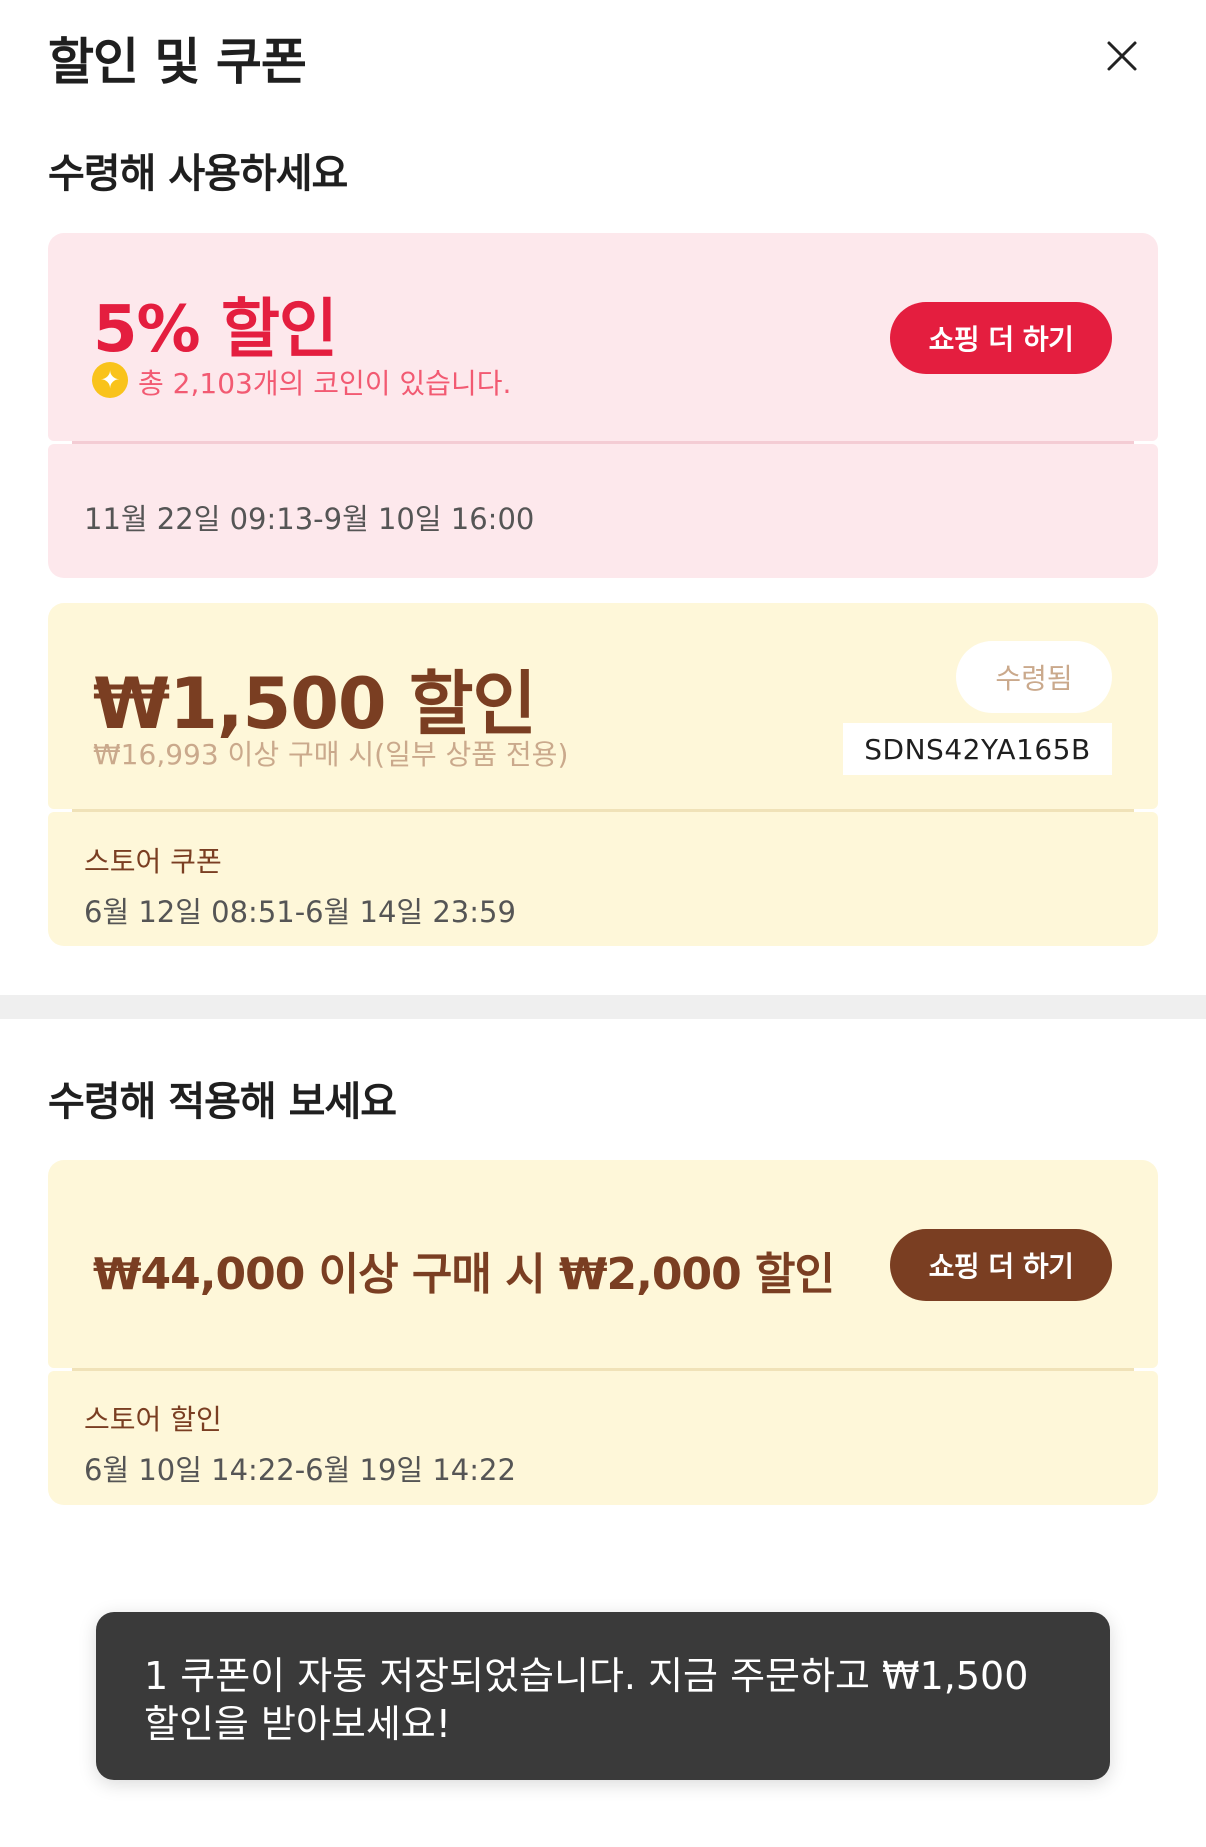  What do you see at coordinates (177, 62) in the screenshot?
I see `page-title: 할인 및 쿠폰` at bounding box center [177, 62].